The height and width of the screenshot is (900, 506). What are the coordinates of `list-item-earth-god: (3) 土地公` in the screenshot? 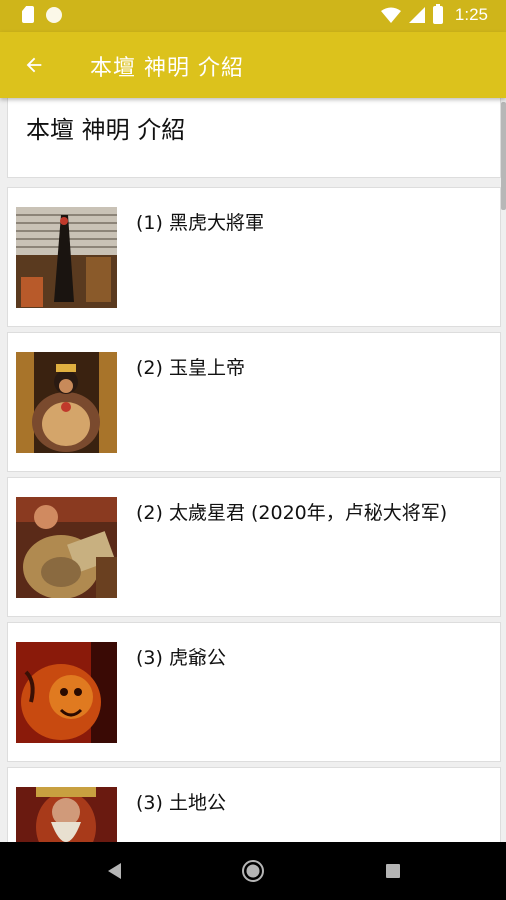 It's located at (254, 804).